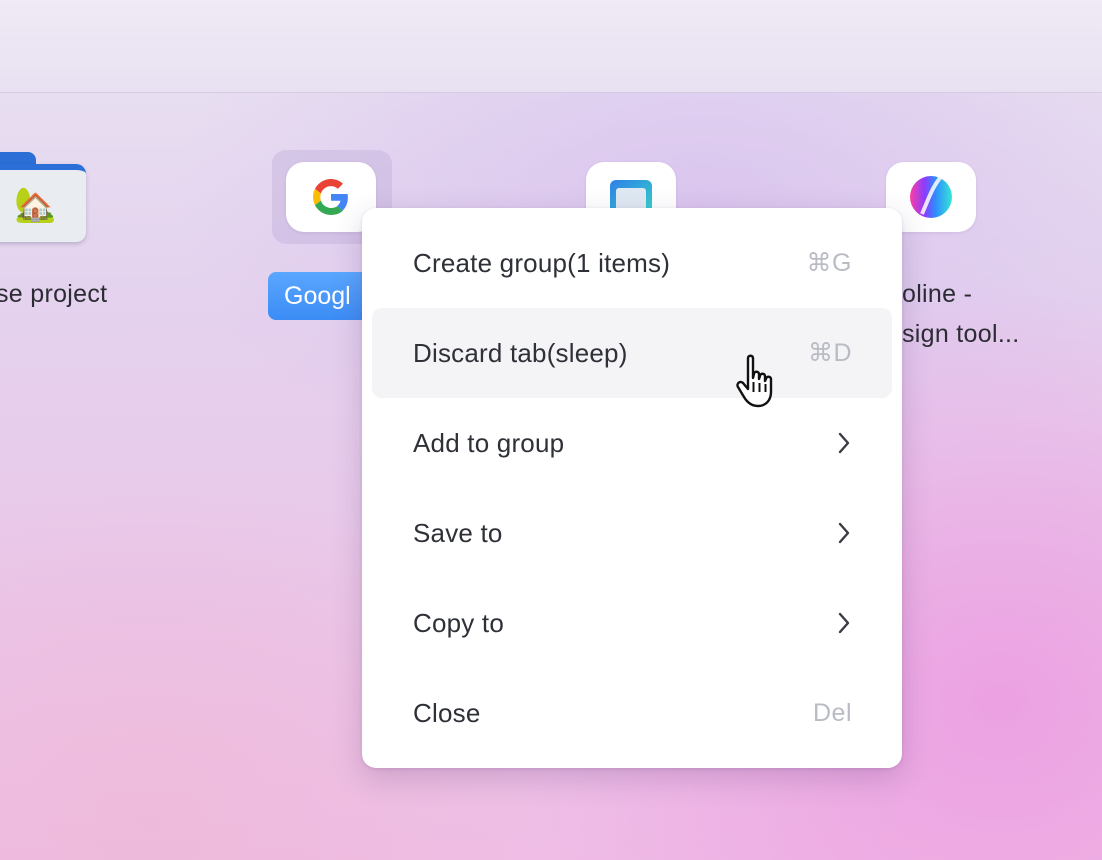  What do you see at coordinates (35, 205) in the screenshot?
I see `folder-house-icon: 🏡` at bounding box center [35, 205].